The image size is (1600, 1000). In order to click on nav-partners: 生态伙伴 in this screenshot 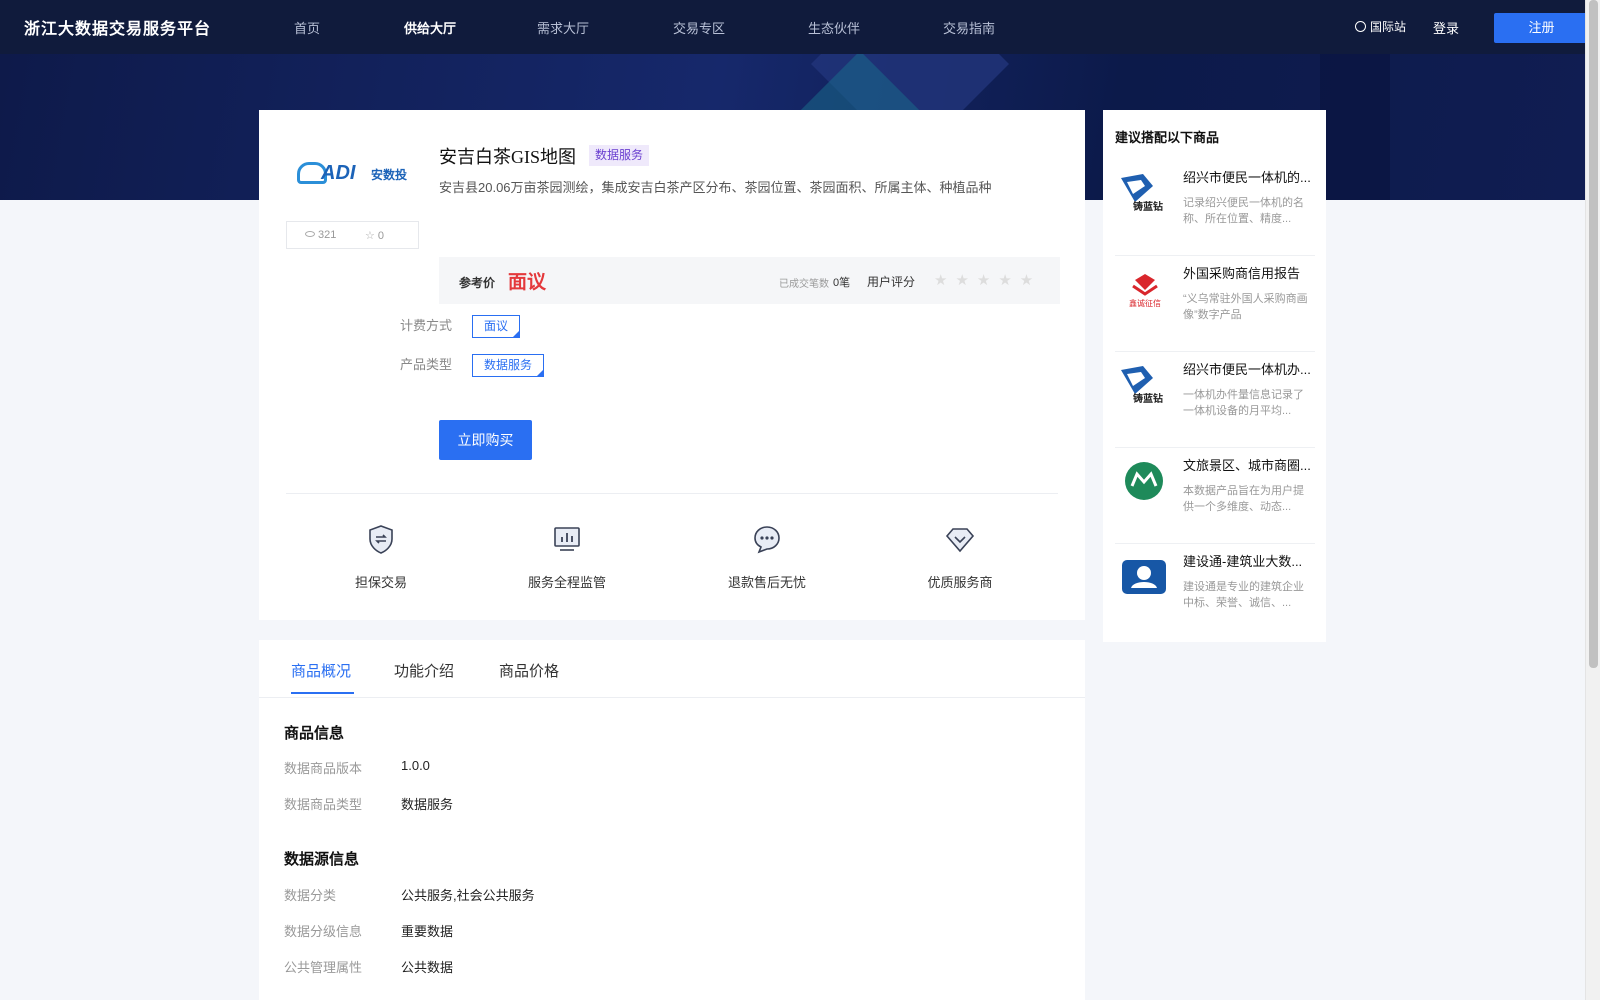, I will do `click(834, 27)`.